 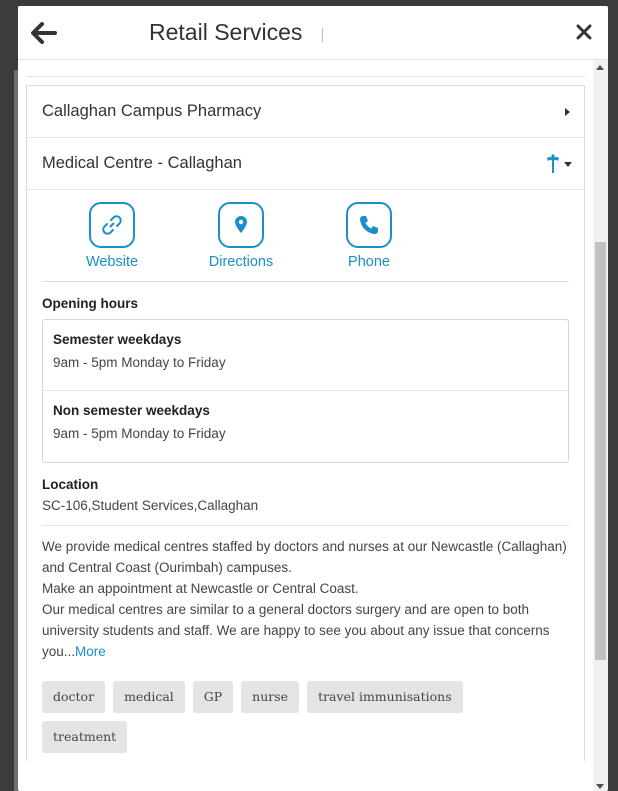 I want to click on hours-title: Non semester weekdays, so click(x=131, y=410).